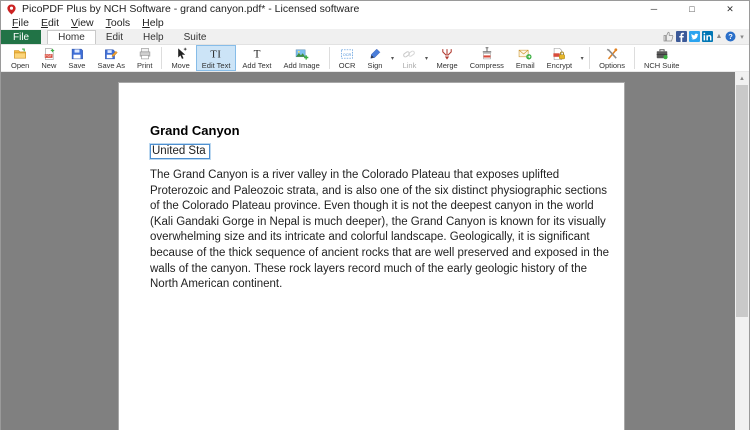  What do you see at coordinates (375, 37) in the screenshot?
I see `ribbon-tabs: File Home Edit Help Suite ▲ ? ▾` at bounding box center [375, 37].